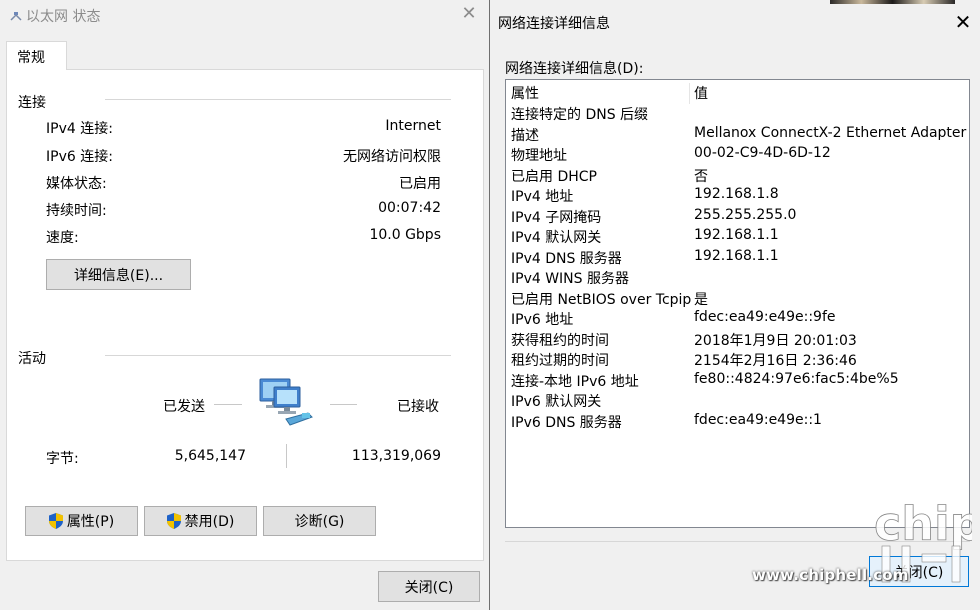 Image resolution: width=980 pixels, height=610 pixels. I want to click on list-item: 连接特定的 DNS 后缀, so click(737, 114).